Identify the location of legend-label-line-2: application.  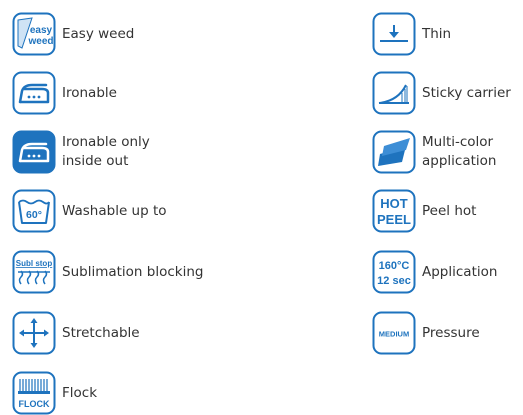
(459, 161).